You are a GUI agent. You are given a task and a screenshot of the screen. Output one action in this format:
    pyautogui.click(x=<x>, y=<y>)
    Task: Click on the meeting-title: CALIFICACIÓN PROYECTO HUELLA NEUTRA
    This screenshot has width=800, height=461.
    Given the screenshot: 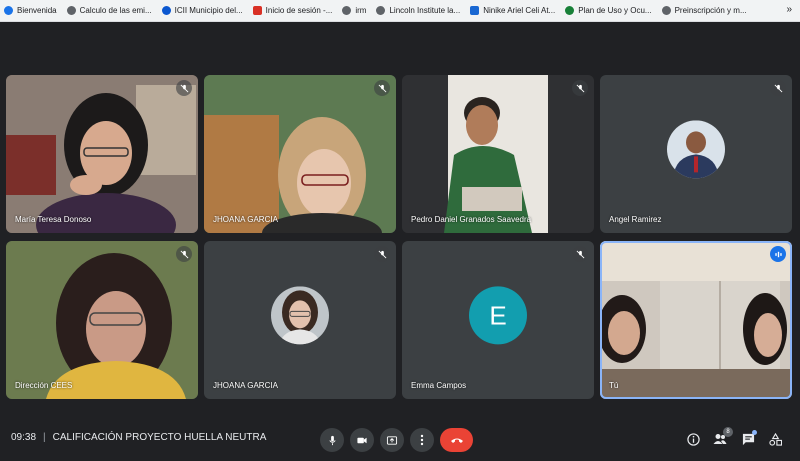 What is the action you would take?
    pyautogui.click(x=159, y=437)
    